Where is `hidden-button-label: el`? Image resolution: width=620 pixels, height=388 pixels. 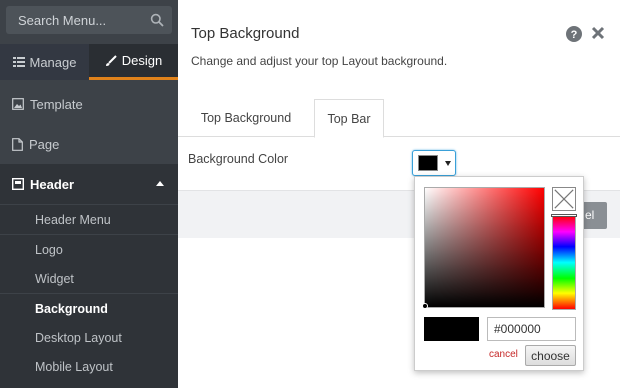 hidden-button-label: el is located at coordinates (590, 215).